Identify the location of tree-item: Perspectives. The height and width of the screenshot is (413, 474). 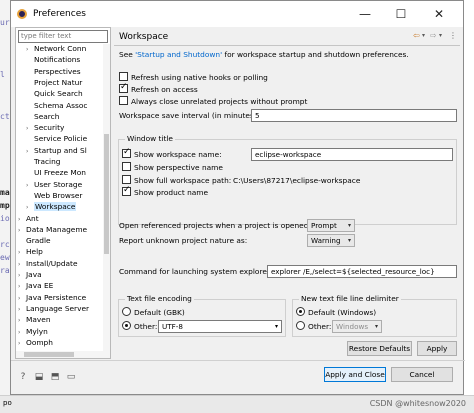
(53, 71).